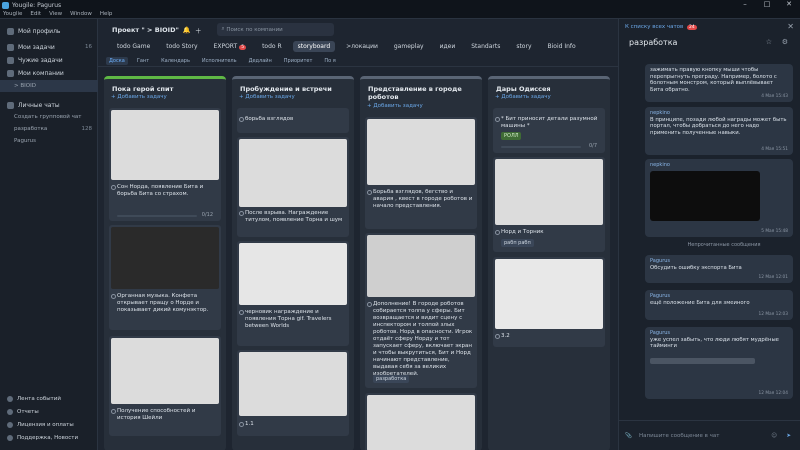  What do you see at coordinates (49, 437) in the screenshot?
I see `support-link: Поддержка, Новости` at bounding box center [49, 437].